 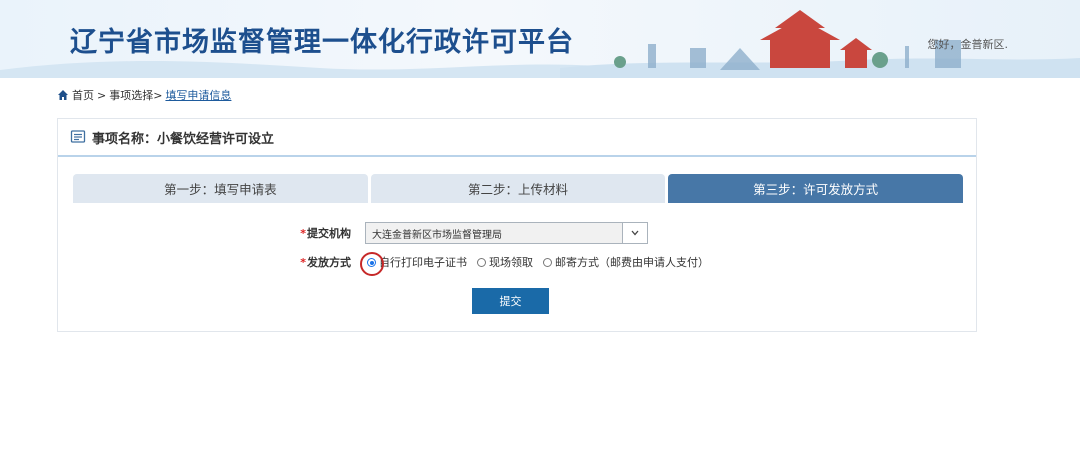 I want to click on breadcrumb-current: 填写申请信息, so click(x=198, y=95).